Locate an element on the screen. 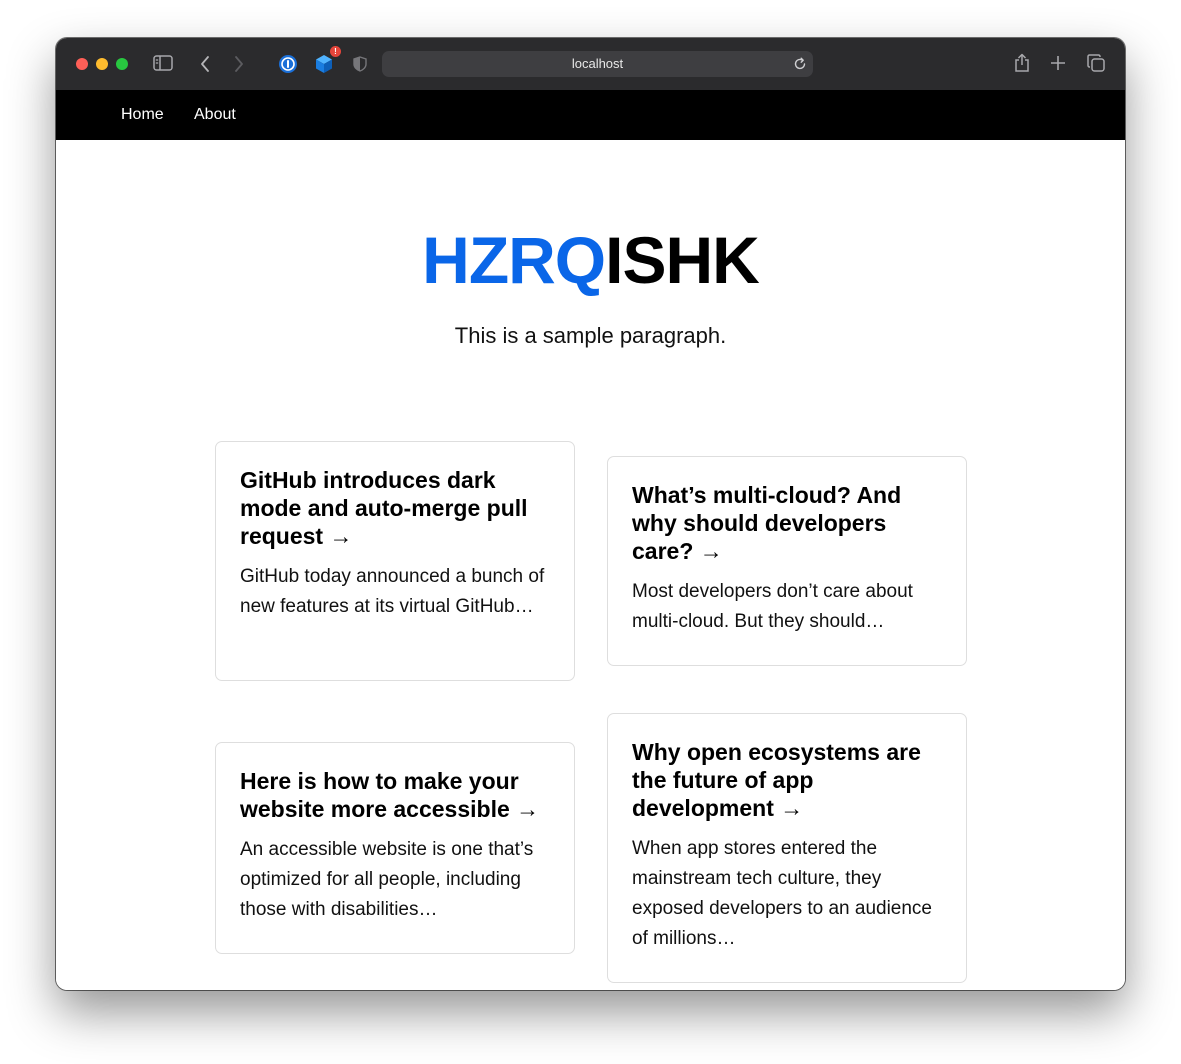 The height and width of the screenshot is (1064, 1181). reload-icon is located at coordinates (800, 66).